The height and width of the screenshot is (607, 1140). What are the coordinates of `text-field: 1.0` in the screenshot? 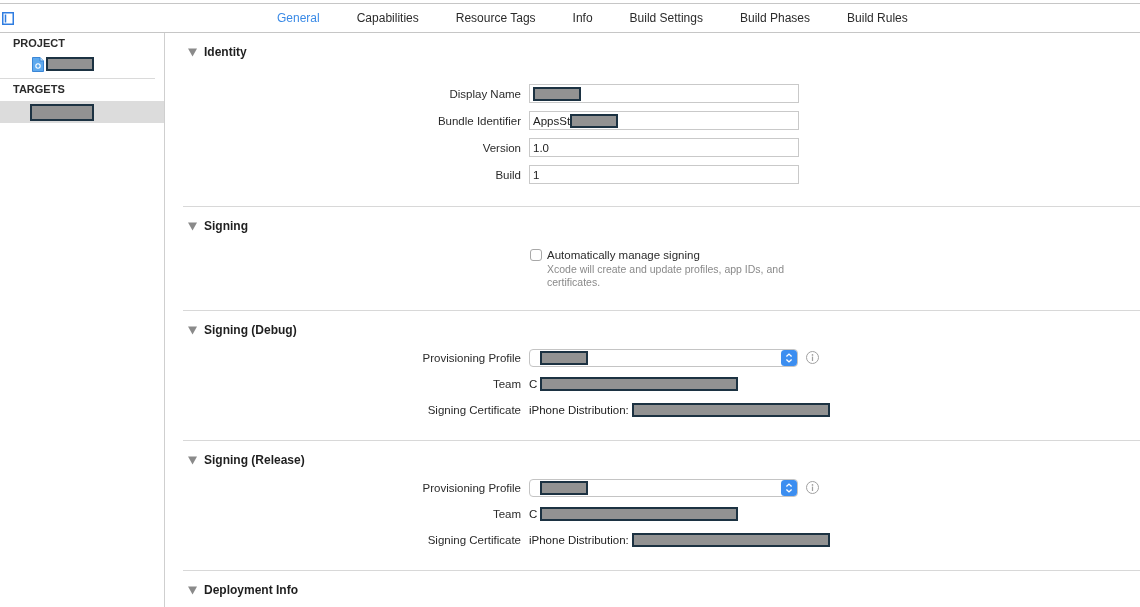 It's located at (664, 147).